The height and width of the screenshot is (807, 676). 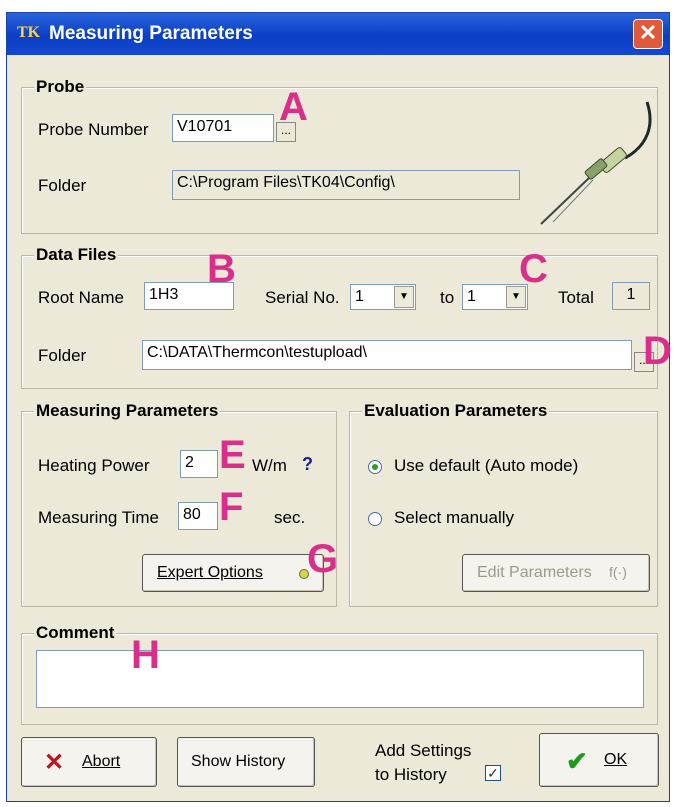 I want to click on expert-options-button: Expert Options, so click(x=233, y=573).